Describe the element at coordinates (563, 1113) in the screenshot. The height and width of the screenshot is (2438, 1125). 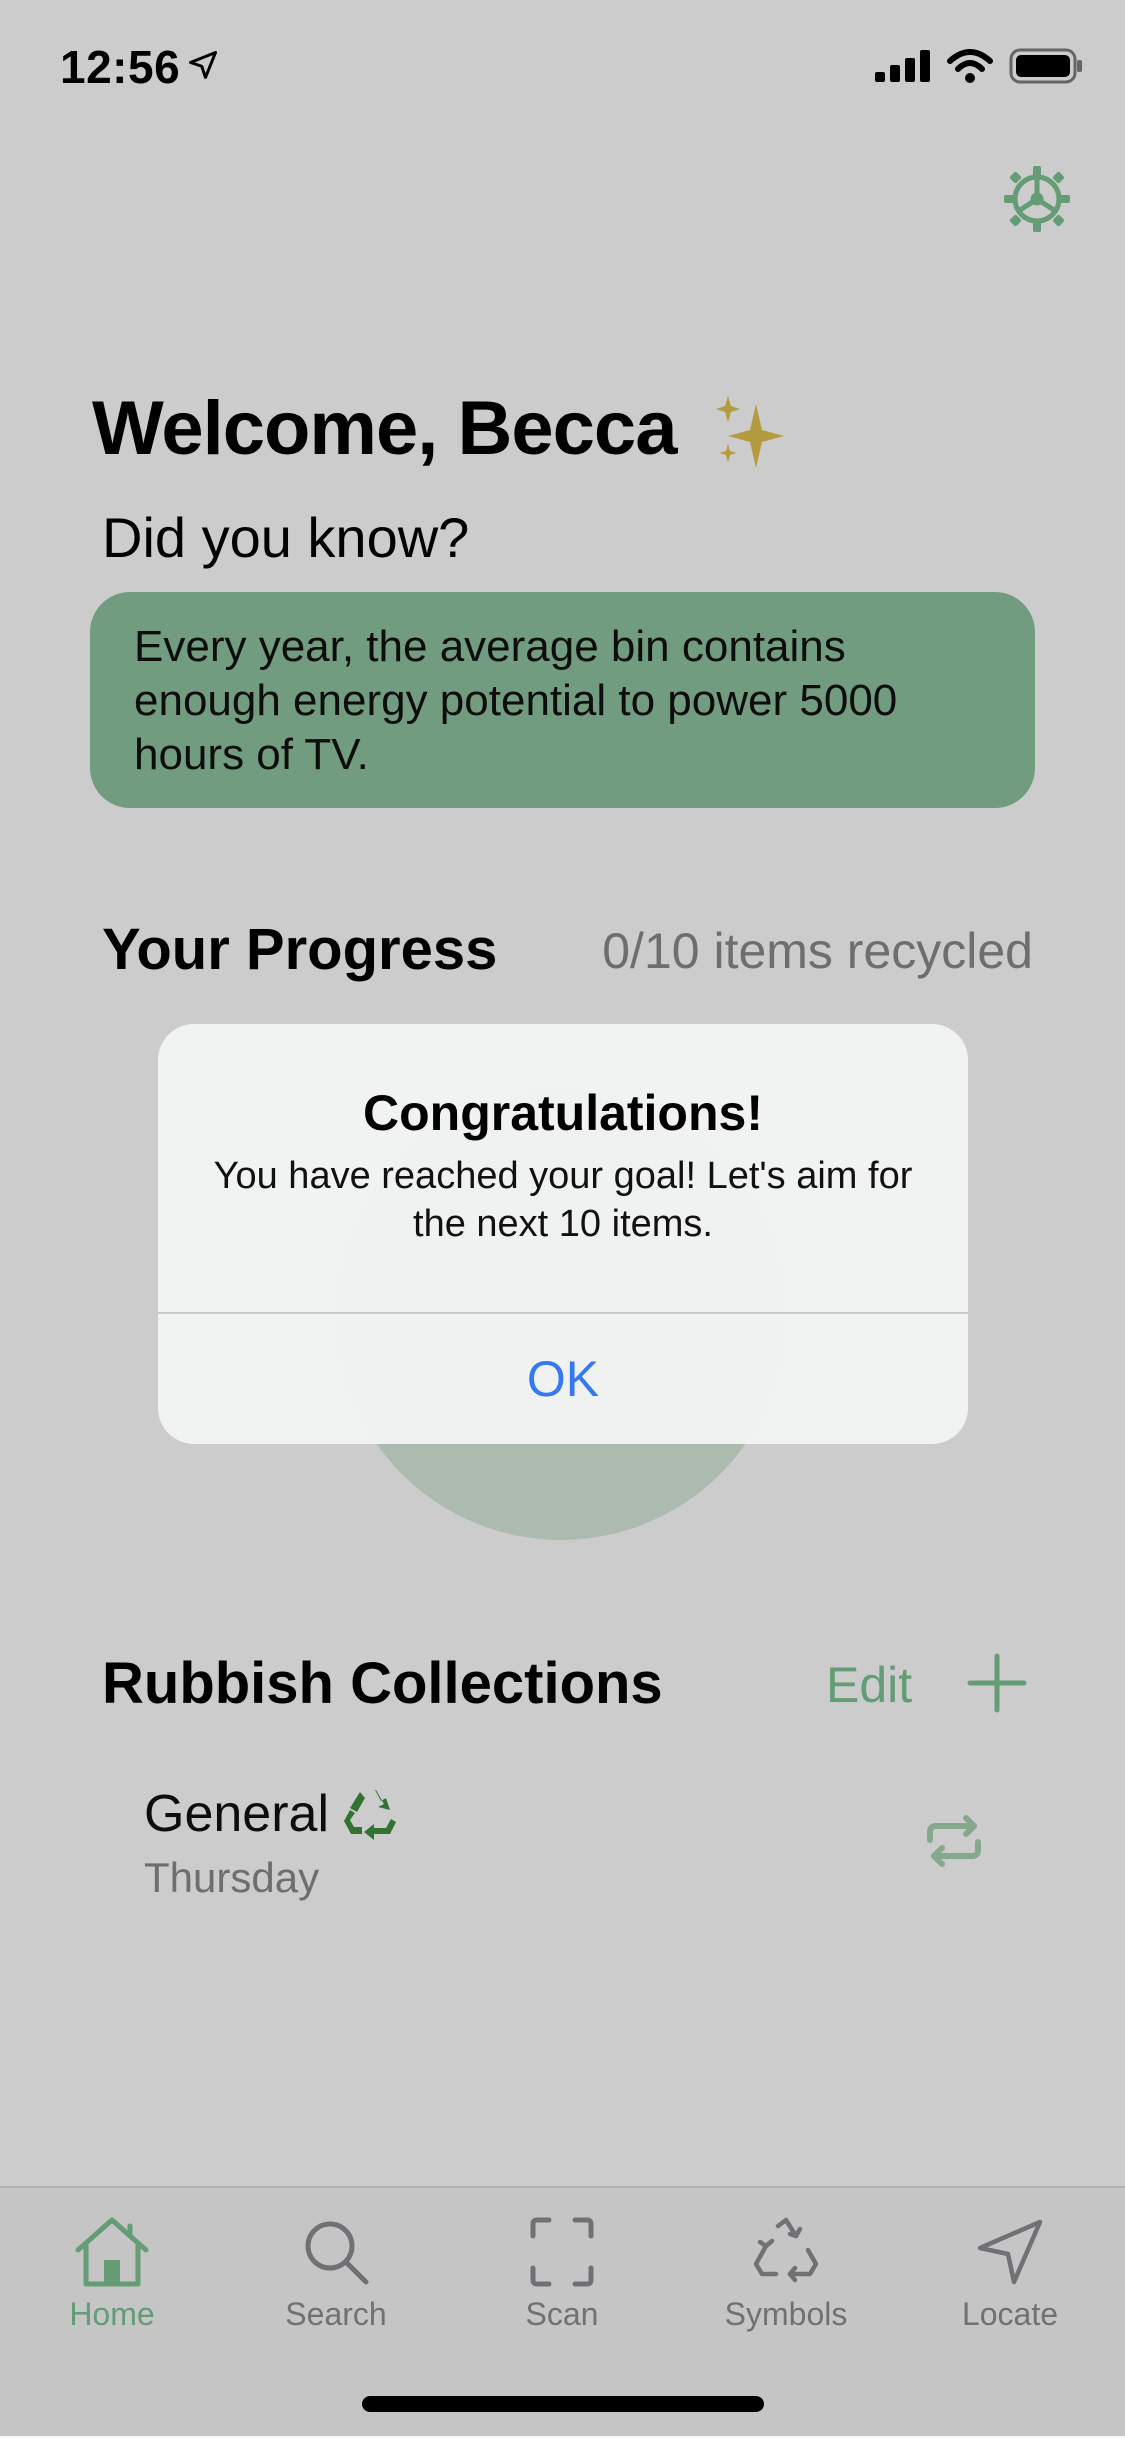
I see `alert-title: Congratulations!` at that location.